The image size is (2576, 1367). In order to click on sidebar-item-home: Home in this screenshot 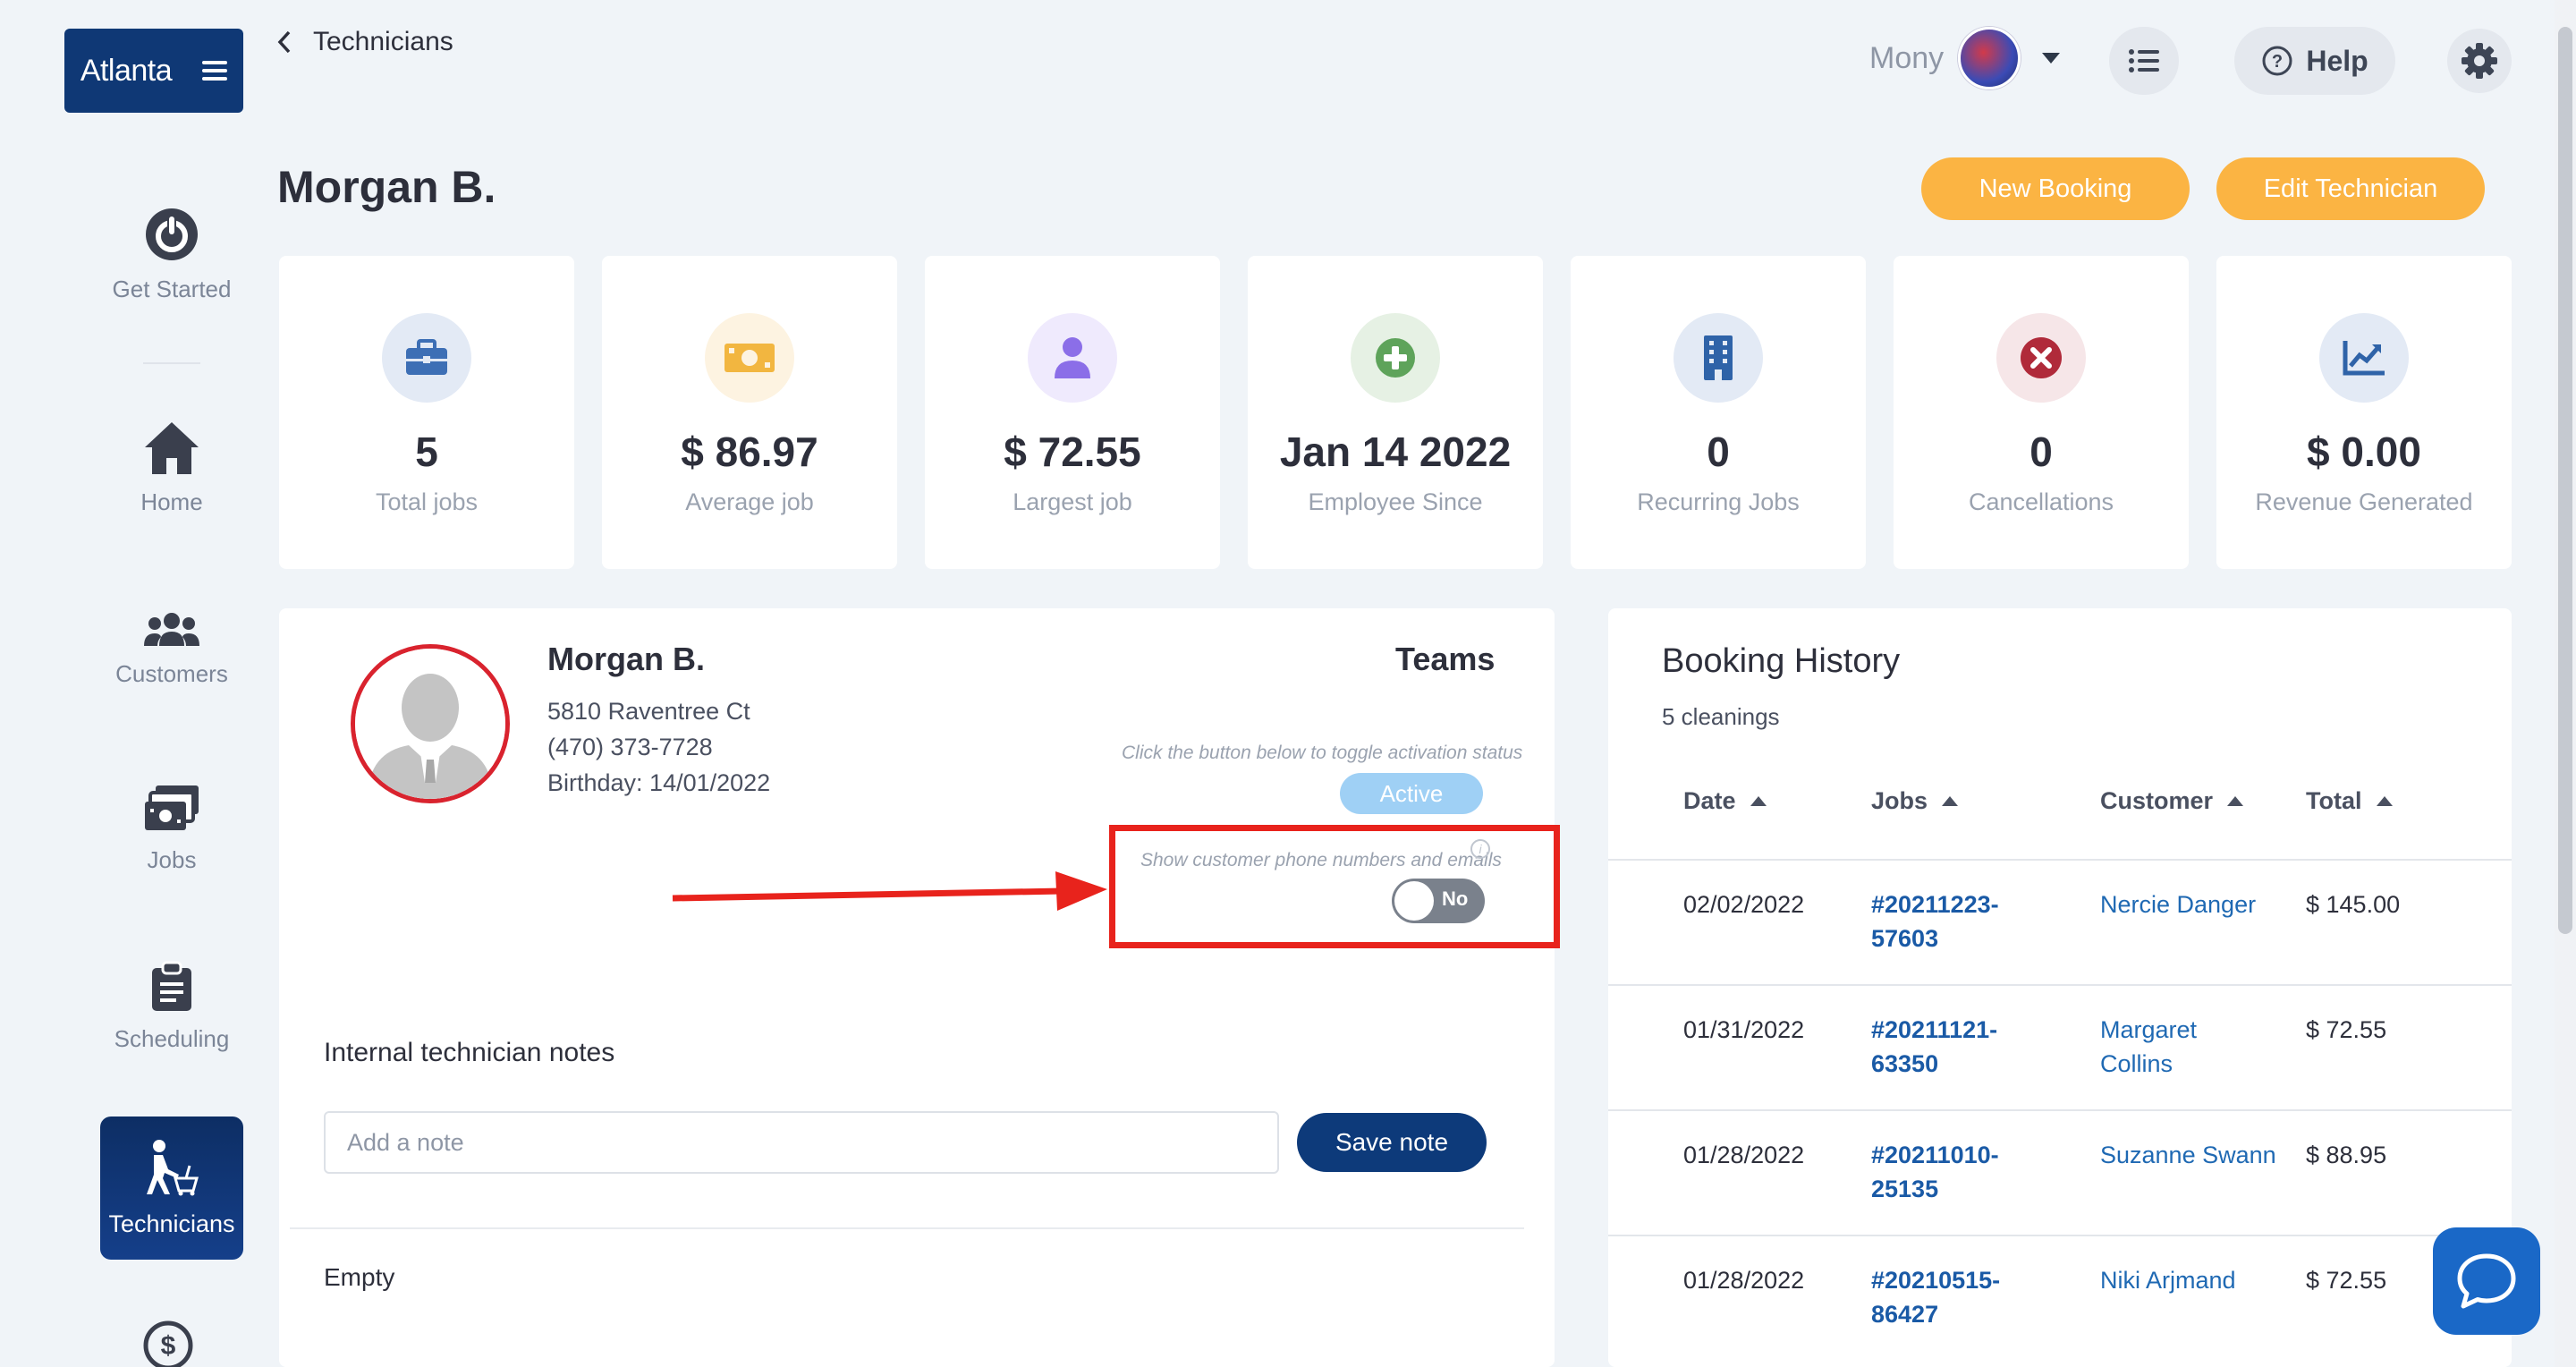, I will do `click(171, 468)`.